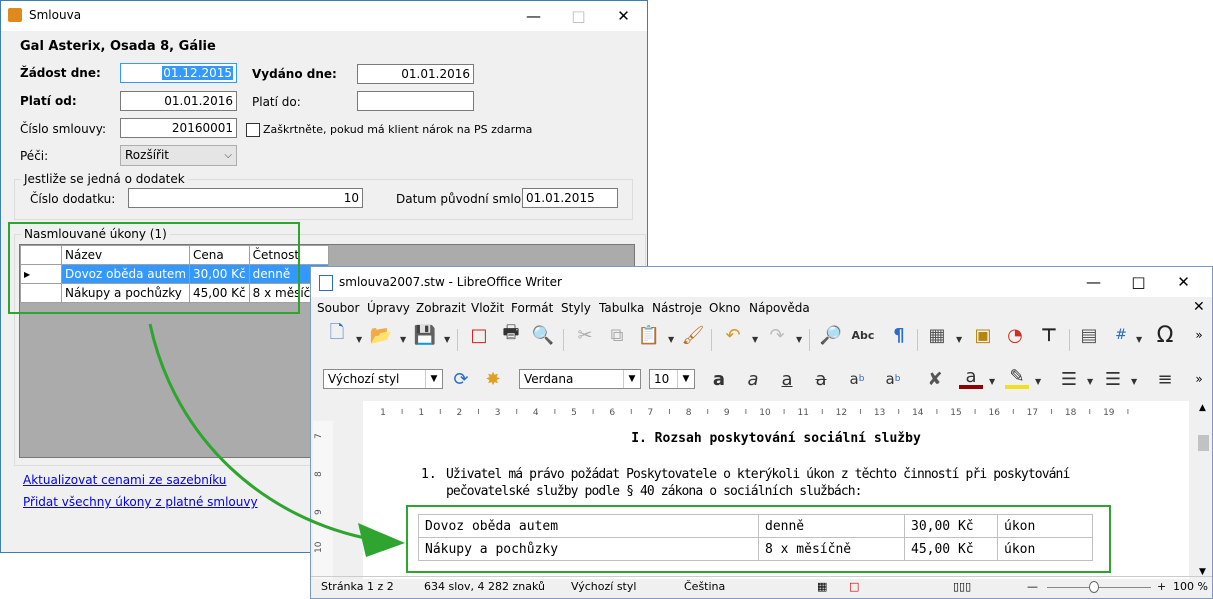 This screenshot has width=1213, height=599. I want to click on connector-arrow, so click(276, 440).